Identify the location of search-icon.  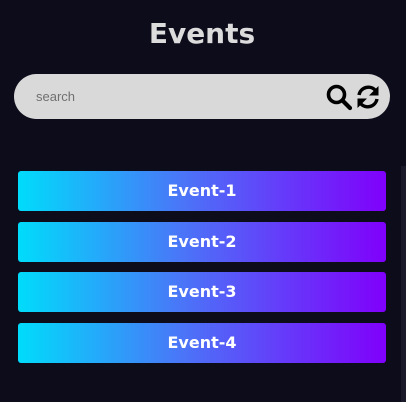
(339, 97).